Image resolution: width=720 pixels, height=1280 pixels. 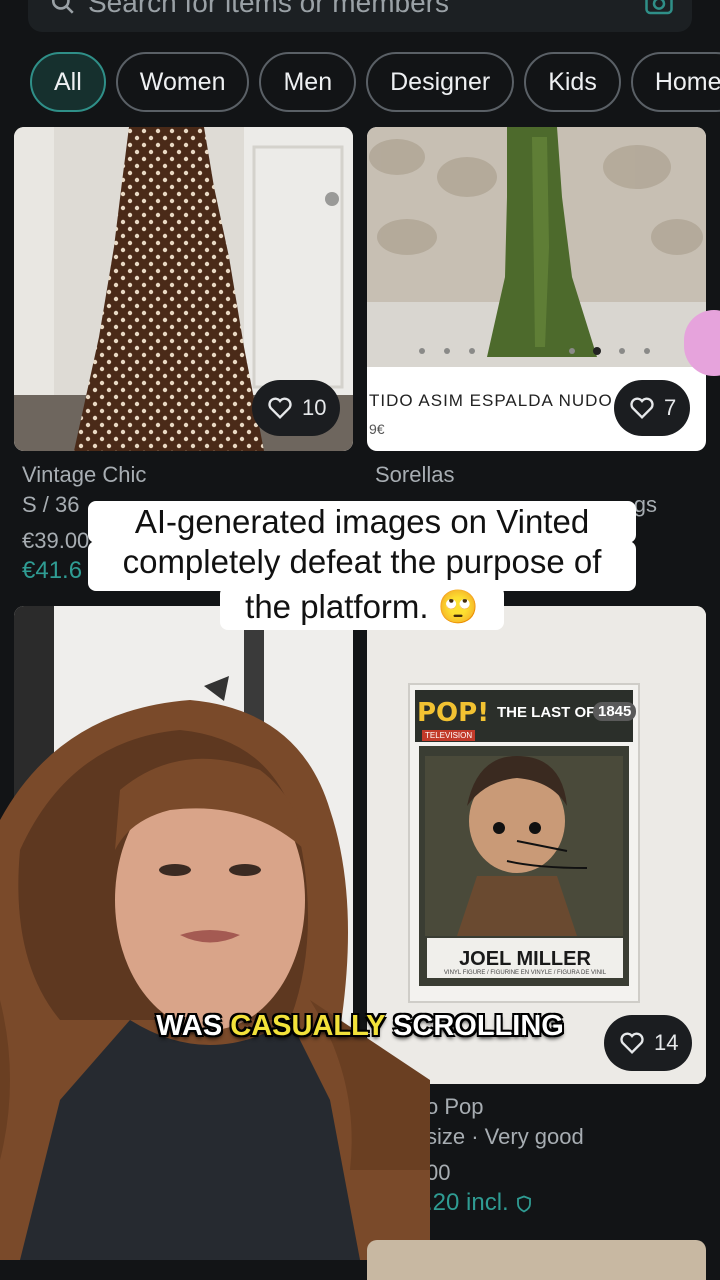 I want to click on item-brand: Sorellas, so click(x=415, y=474).